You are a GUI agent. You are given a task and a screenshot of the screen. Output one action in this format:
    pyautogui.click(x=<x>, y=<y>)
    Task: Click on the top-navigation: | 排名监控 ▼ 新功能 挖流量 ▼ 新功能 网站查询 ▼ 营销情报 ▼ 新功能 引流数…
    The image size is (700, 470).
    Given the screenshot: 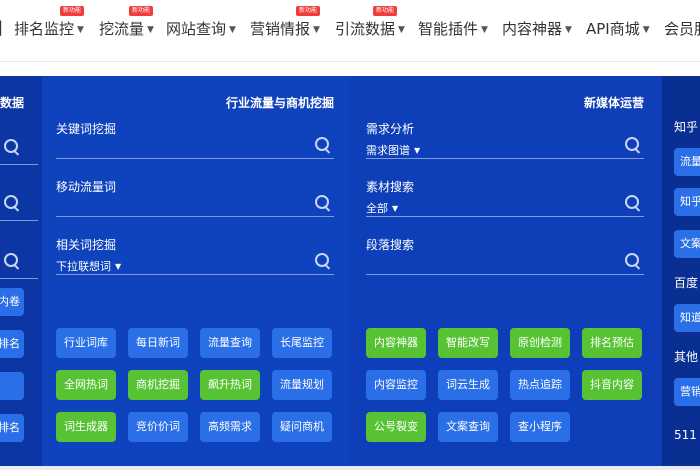 What is the action you would take?
    pyautogui.click(x=350, y=31)
    